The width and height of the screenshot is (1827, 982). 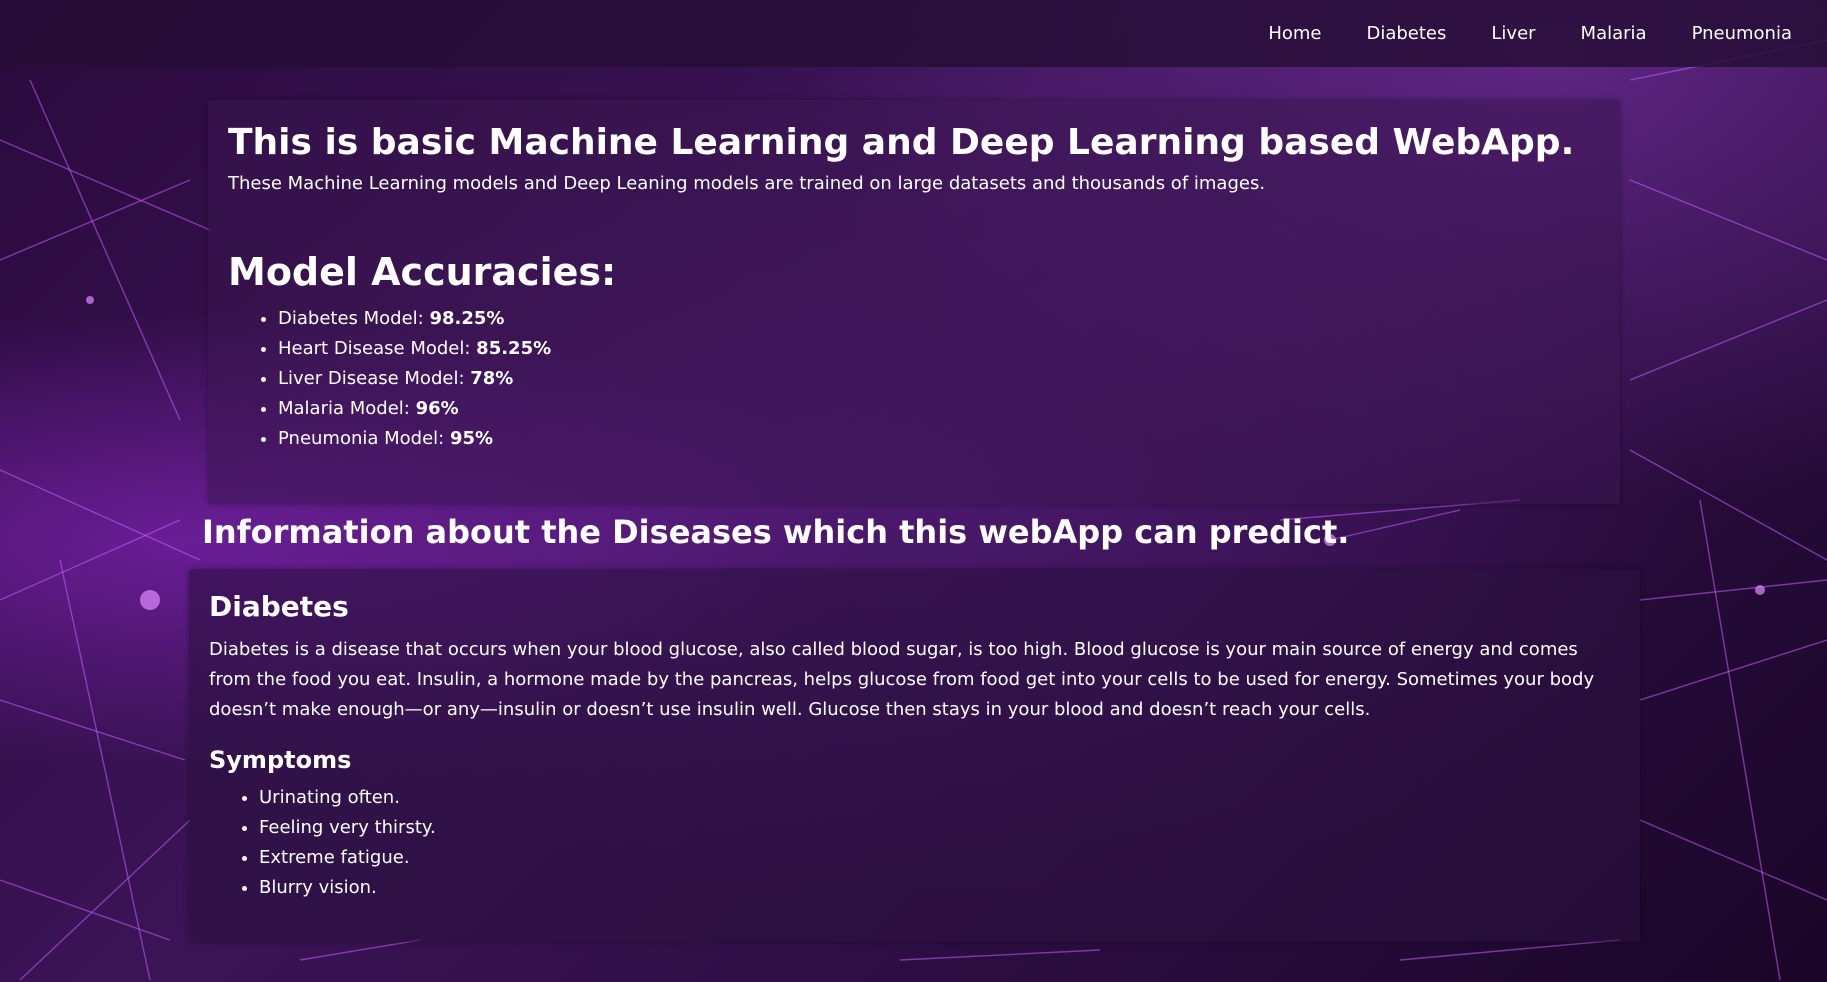 I want to click on accuracy-value: 78%, so click(x=492, y=378).